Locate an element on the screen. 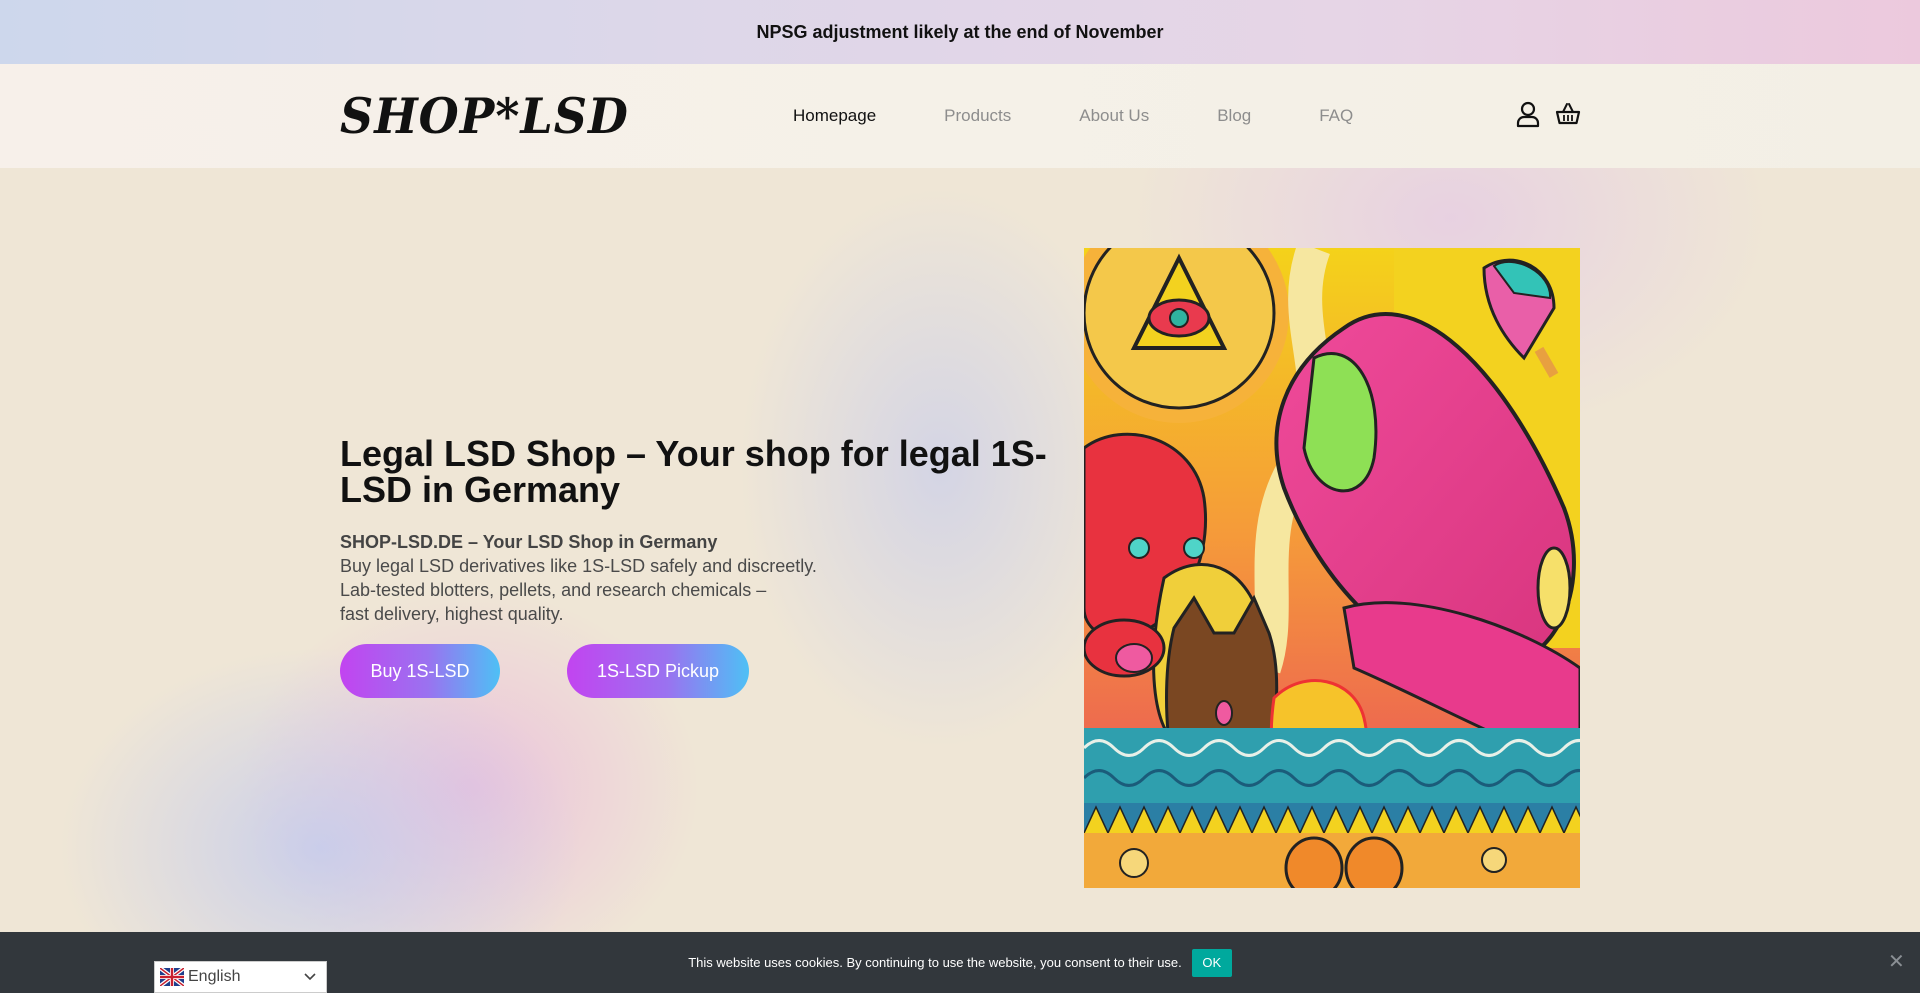 This screenshot has width=1920, height=993. cookie-ok-button: OK is located at coordinates (1211, 962).